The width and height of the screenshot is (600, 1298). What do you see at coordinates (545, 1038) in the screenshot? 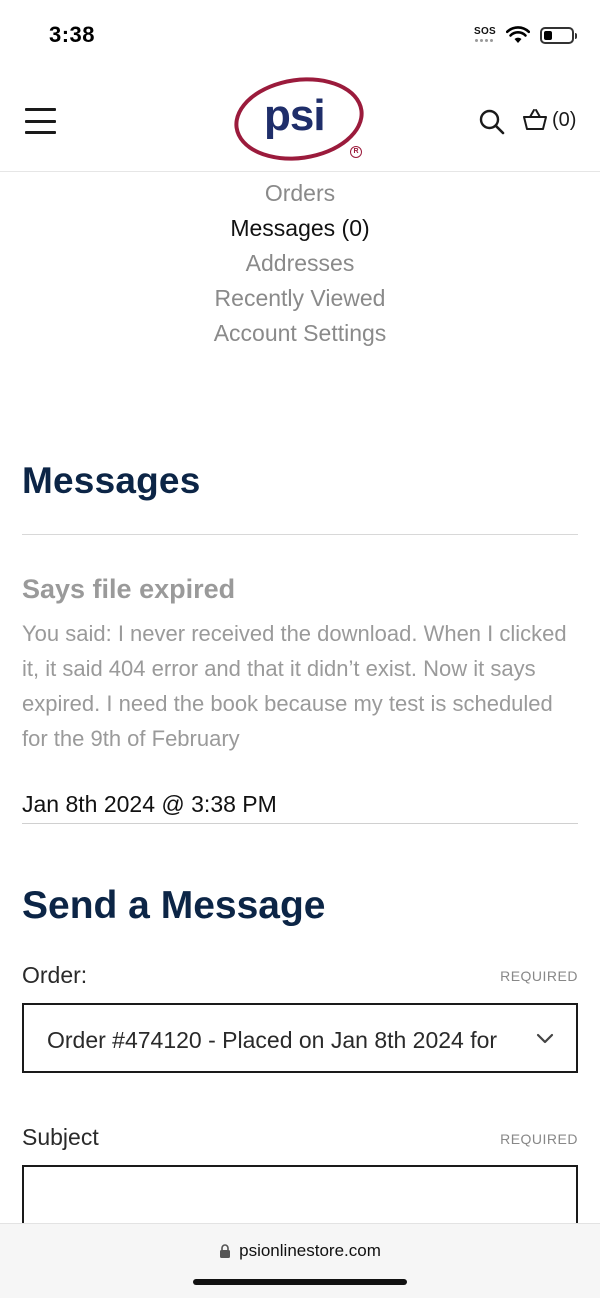
I see `chevron-down-icon` at bounding box center [545, 1038].